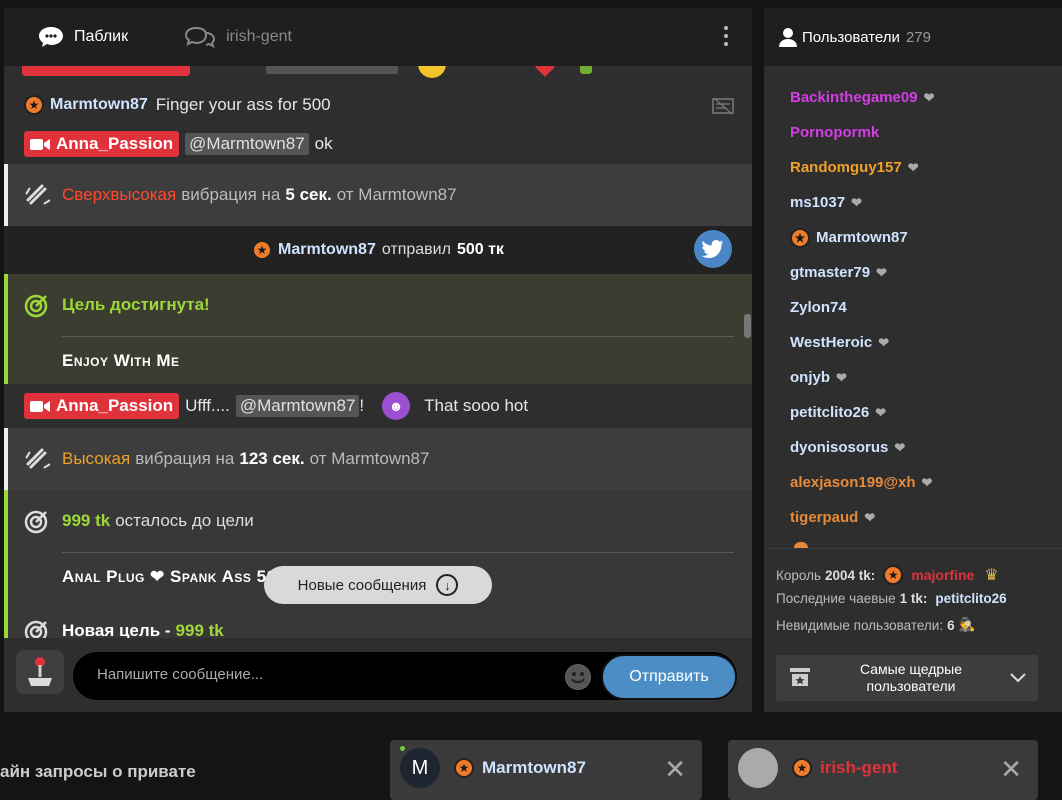 This screenshot has width=1062, height=800. I want to click on king-line: Король 2004 tk: ★ majorfine ♛, so click(887, 575).